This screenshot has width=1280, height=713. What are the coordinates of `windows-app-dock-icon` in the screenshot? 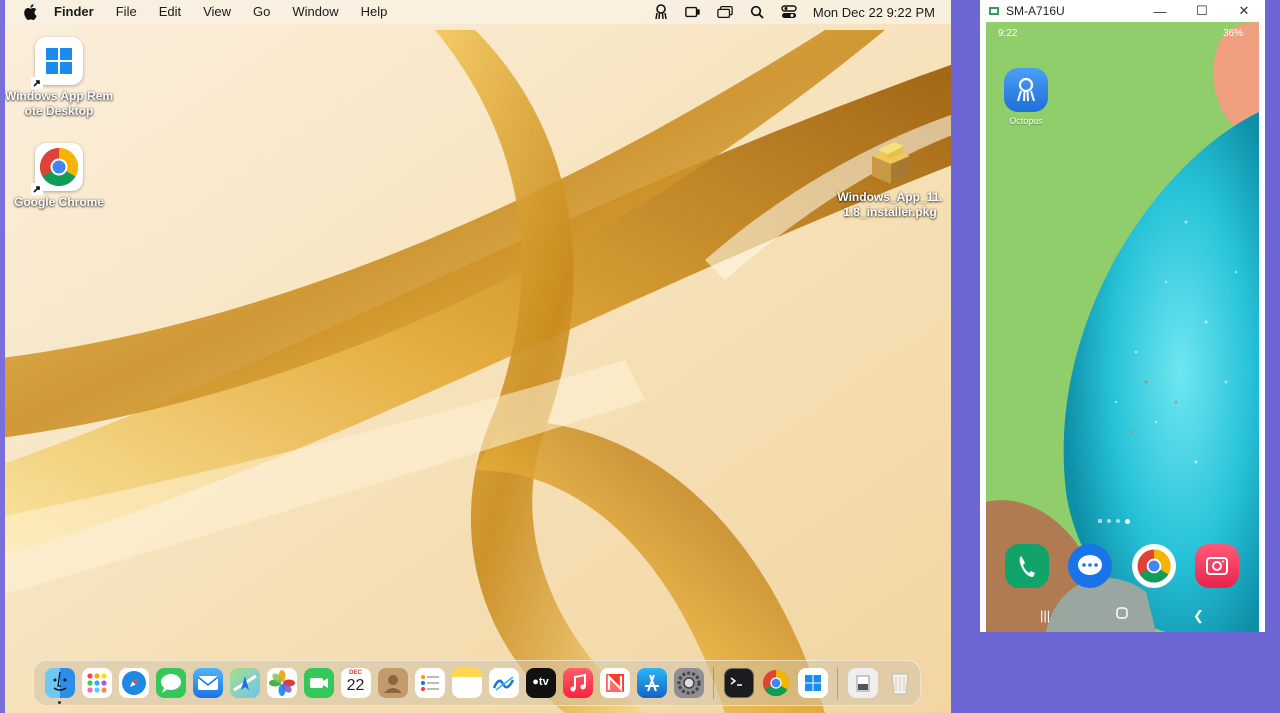 It's located at (812, 683).